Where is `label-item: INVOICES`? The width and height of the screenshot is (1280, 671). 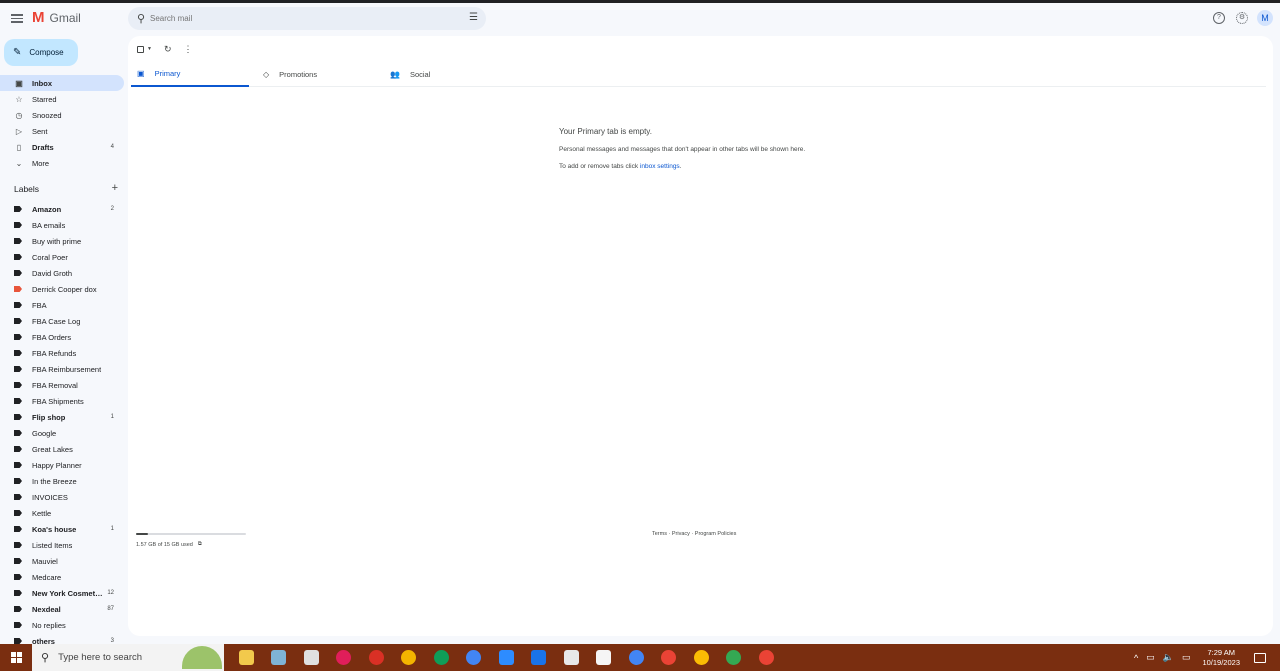 label-item: INVOICES is located at coordinates (62, 497).